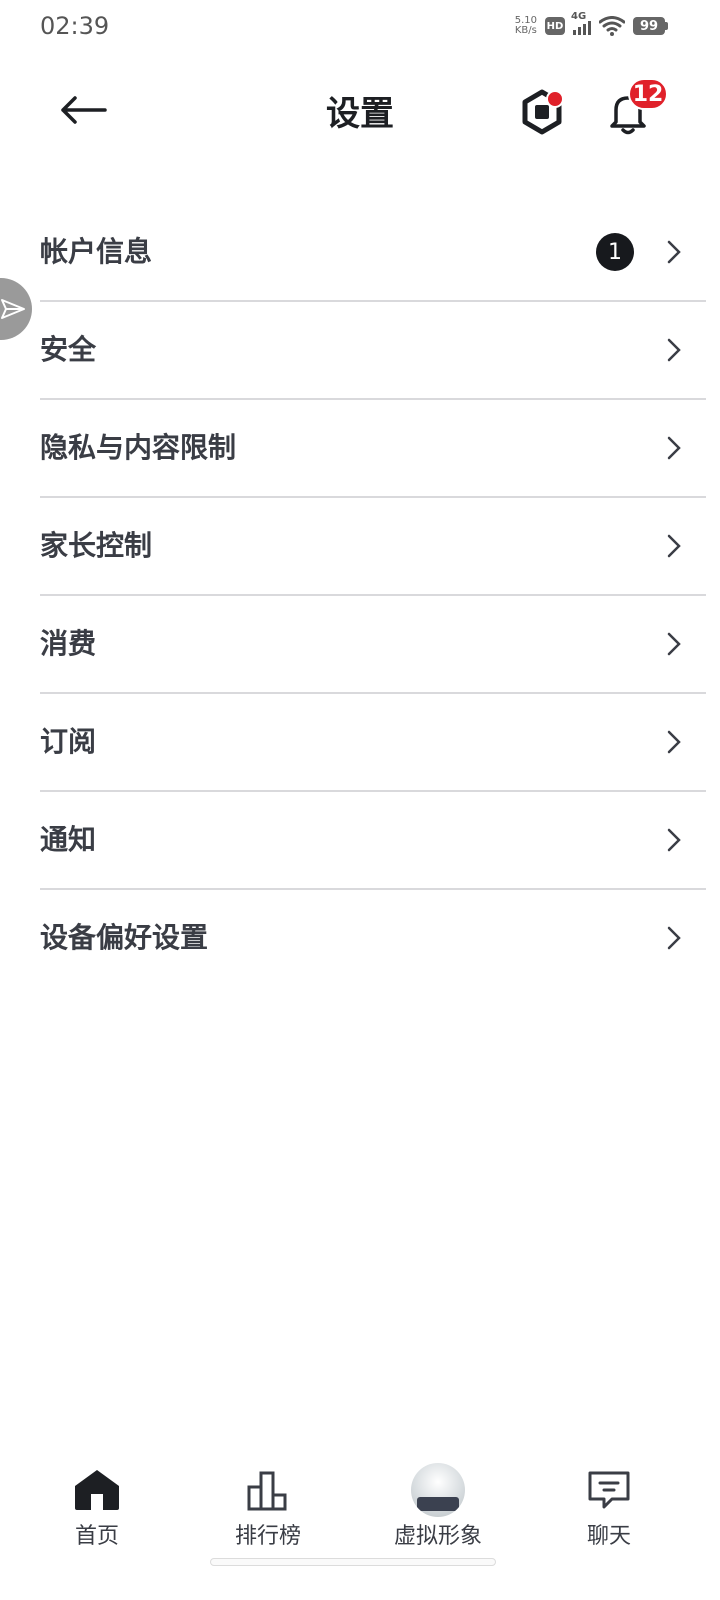 This screenshot has width=720, height=1600. I want to click on nav-item-chat: 聊天, so click(609, 1505).